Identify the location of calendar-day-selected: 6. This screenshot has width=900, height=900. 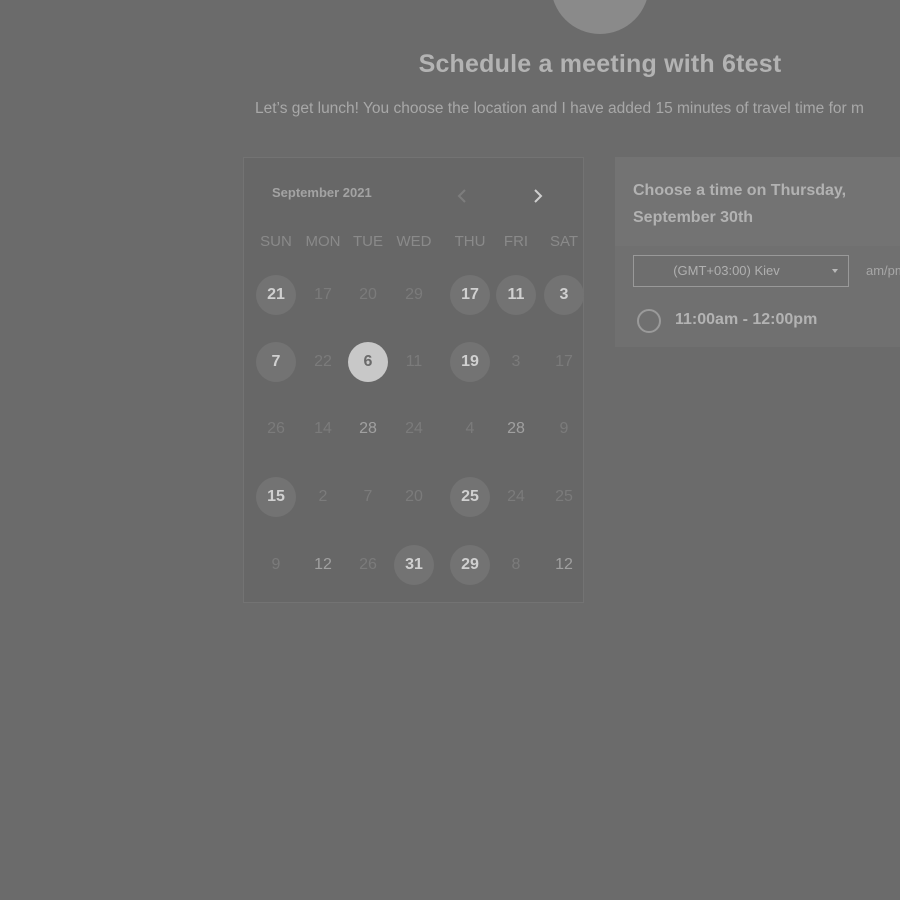
(368, 362).